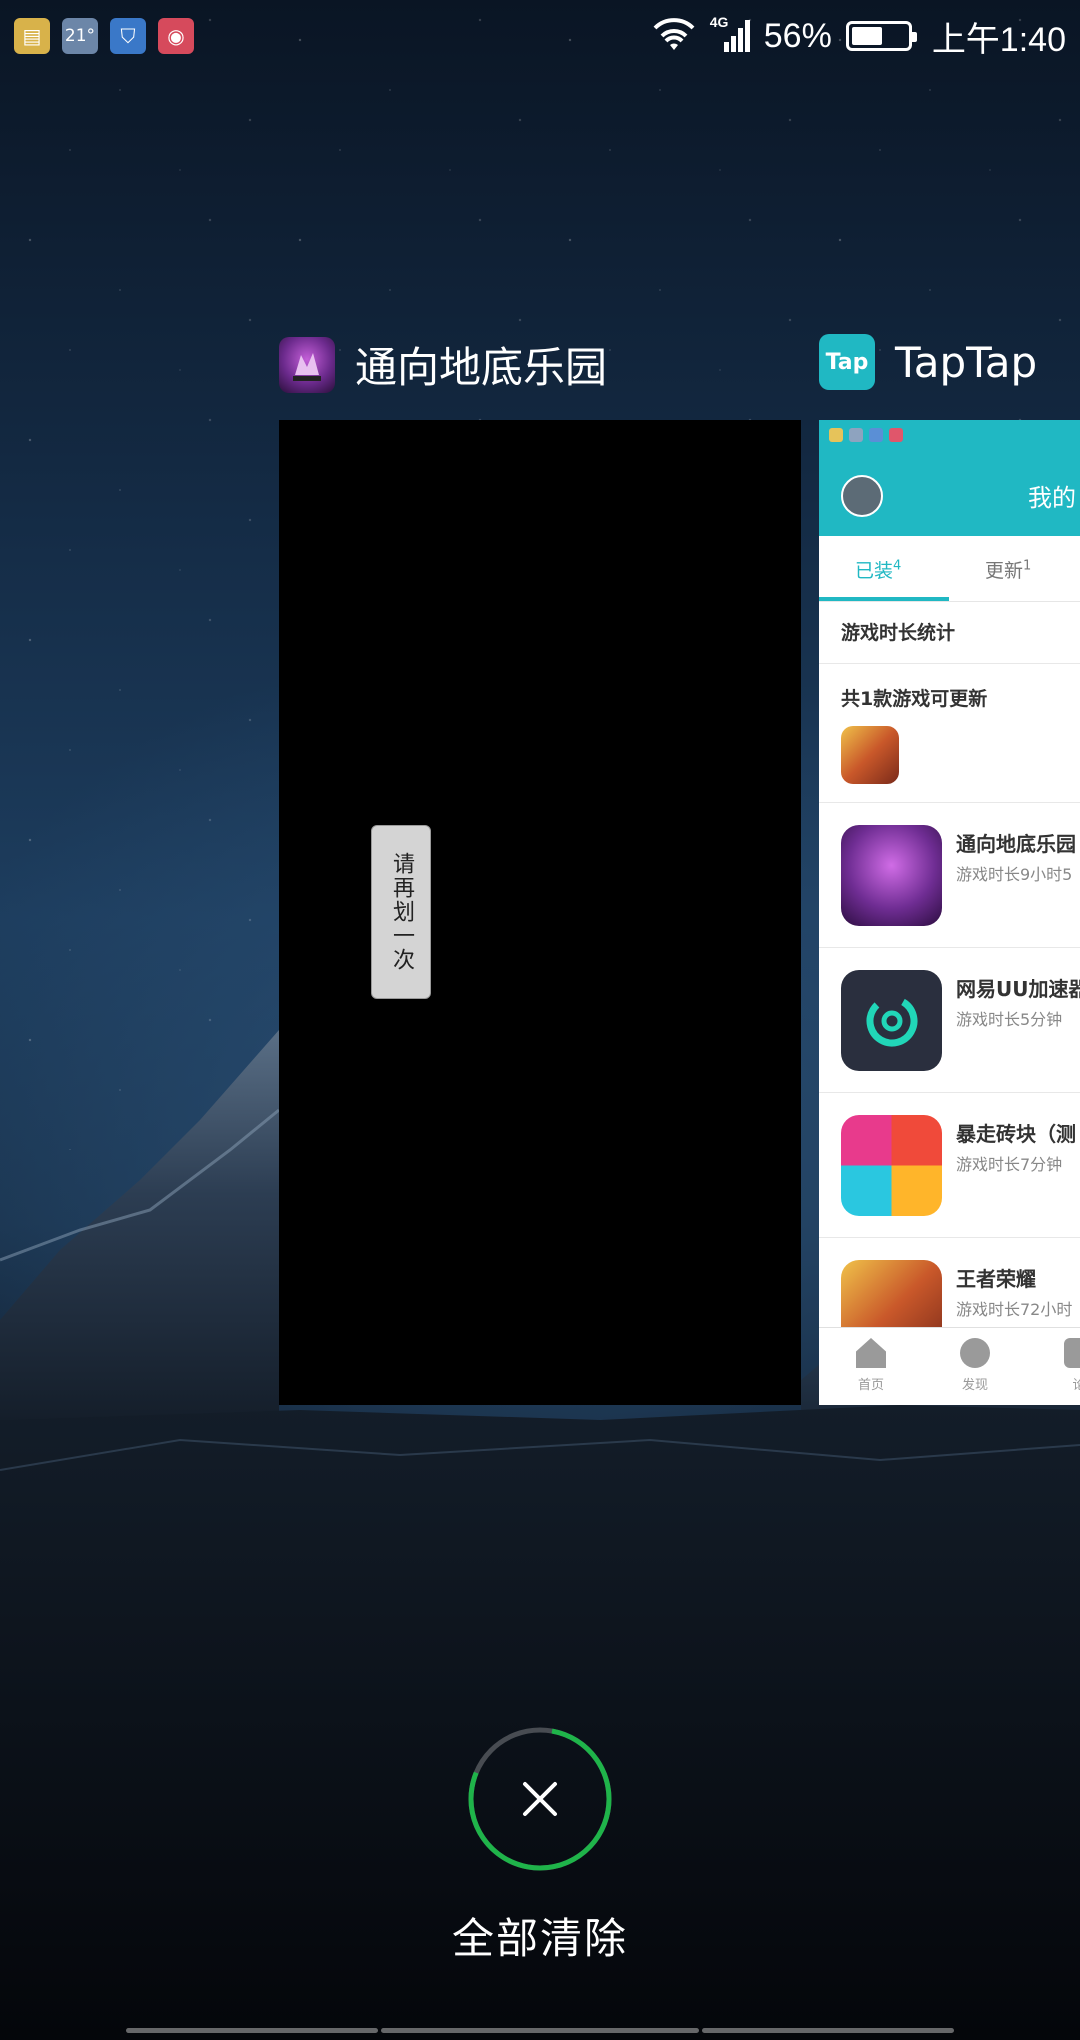  I want to click on recent-app-header-2: Tap TapTap, so click(928, 362).